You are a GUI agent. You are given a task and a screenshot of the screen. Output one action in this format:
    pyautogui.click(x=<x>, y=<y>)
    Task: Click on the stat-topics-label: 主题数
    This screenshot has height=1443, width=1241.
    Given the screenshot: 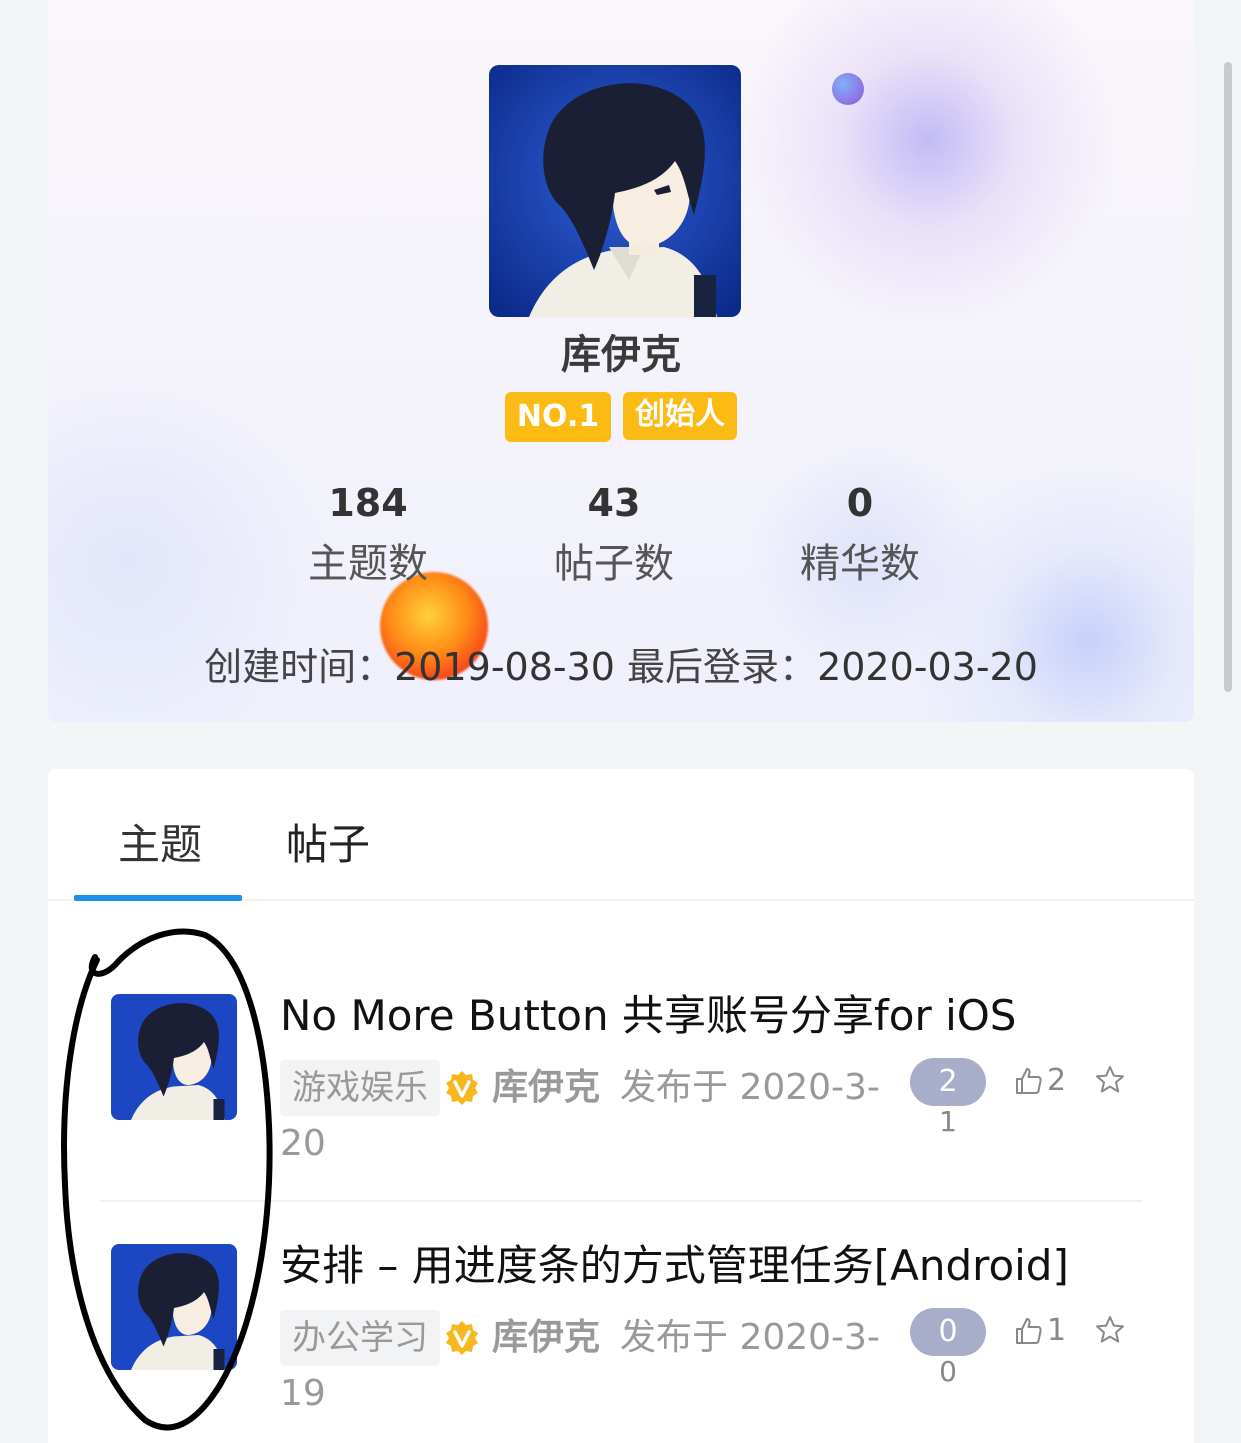 What is the action you would take?
    pyautogui.click(x=368, y=564)
    